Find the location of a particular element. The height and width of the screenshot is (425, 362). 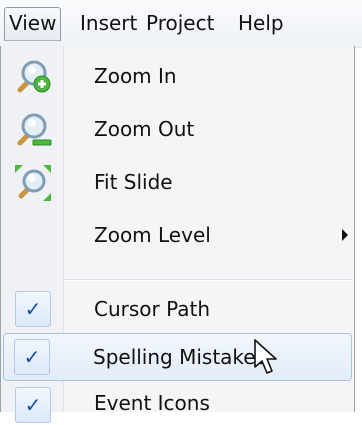

fit-slide-icon is located at coordinates (33, 183).